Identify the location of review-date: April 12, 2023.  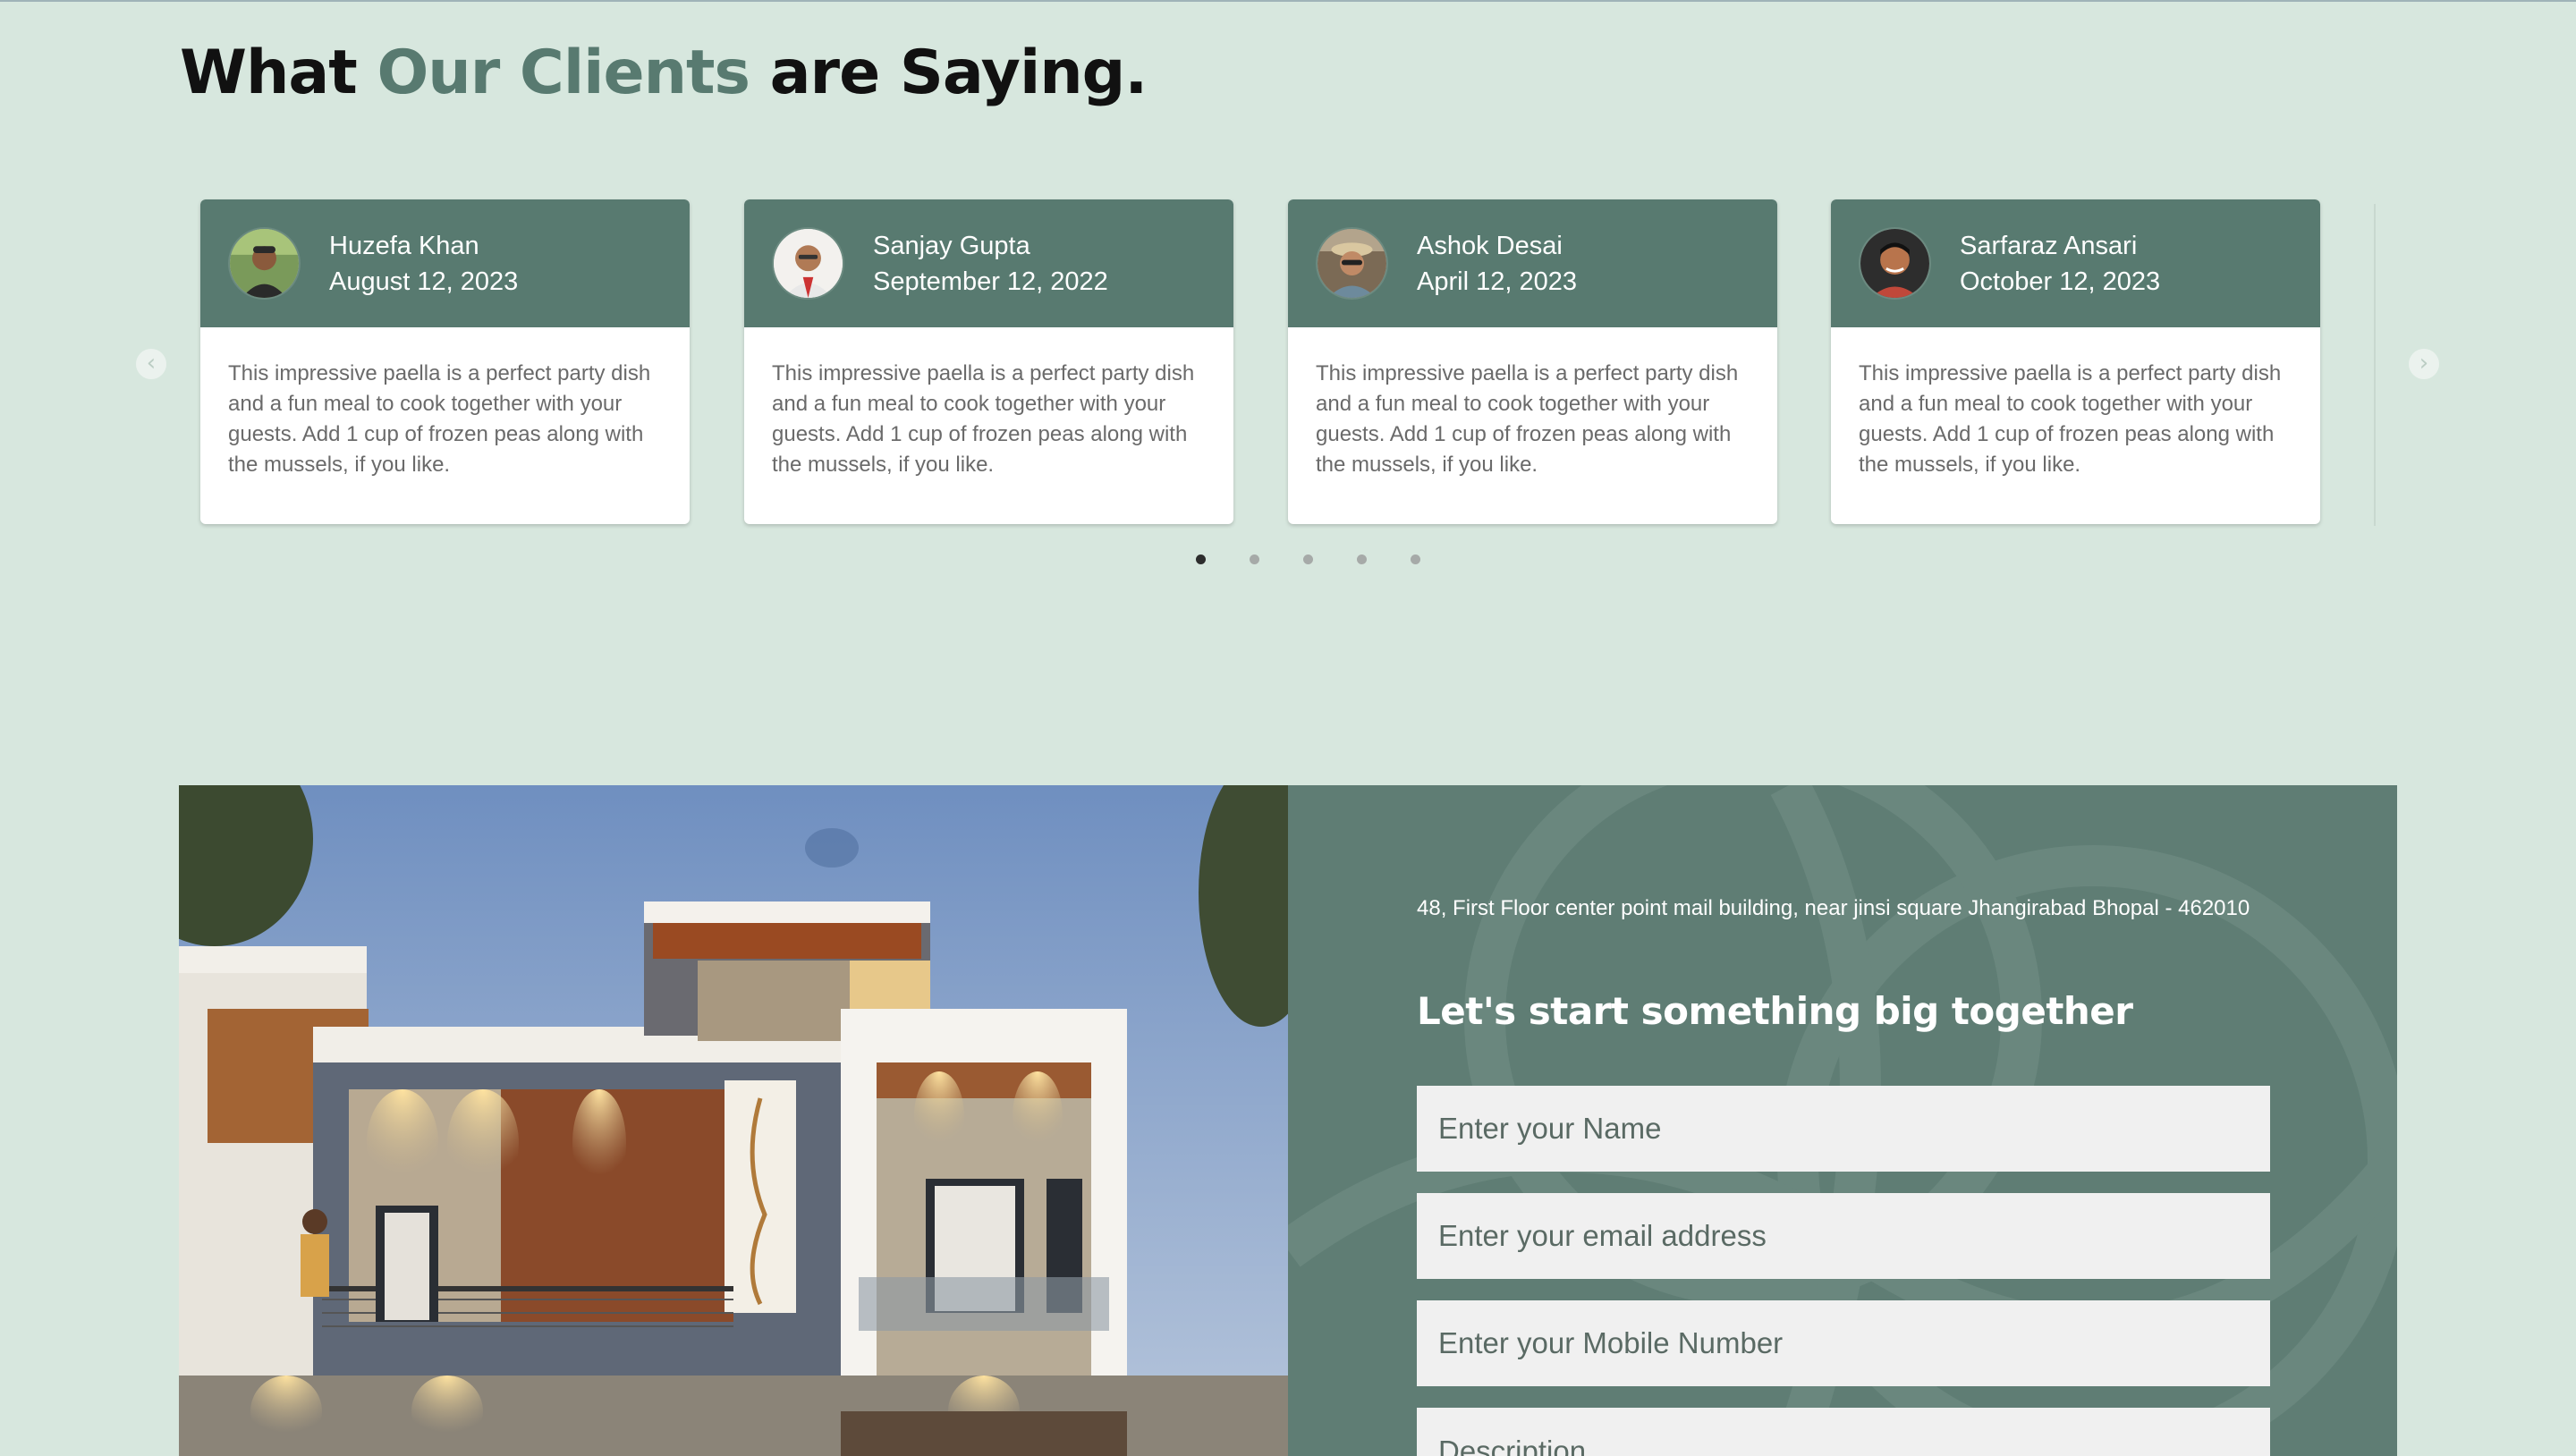
(1497, 281).